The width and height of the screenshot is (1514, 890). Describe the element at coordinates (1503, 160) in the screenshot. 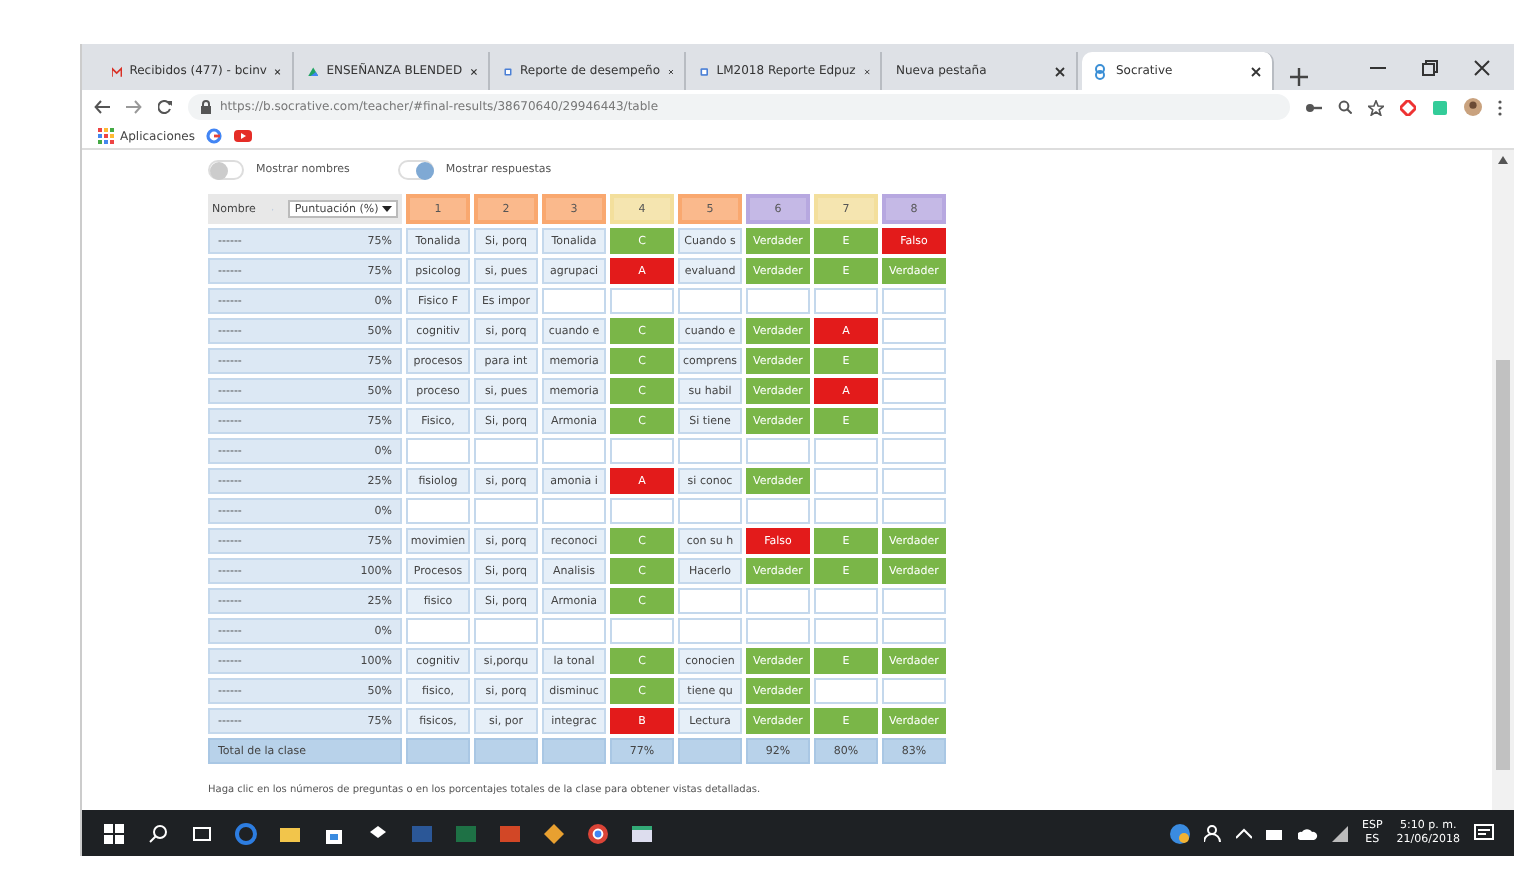

I see `scroll-up-icon` at that location.